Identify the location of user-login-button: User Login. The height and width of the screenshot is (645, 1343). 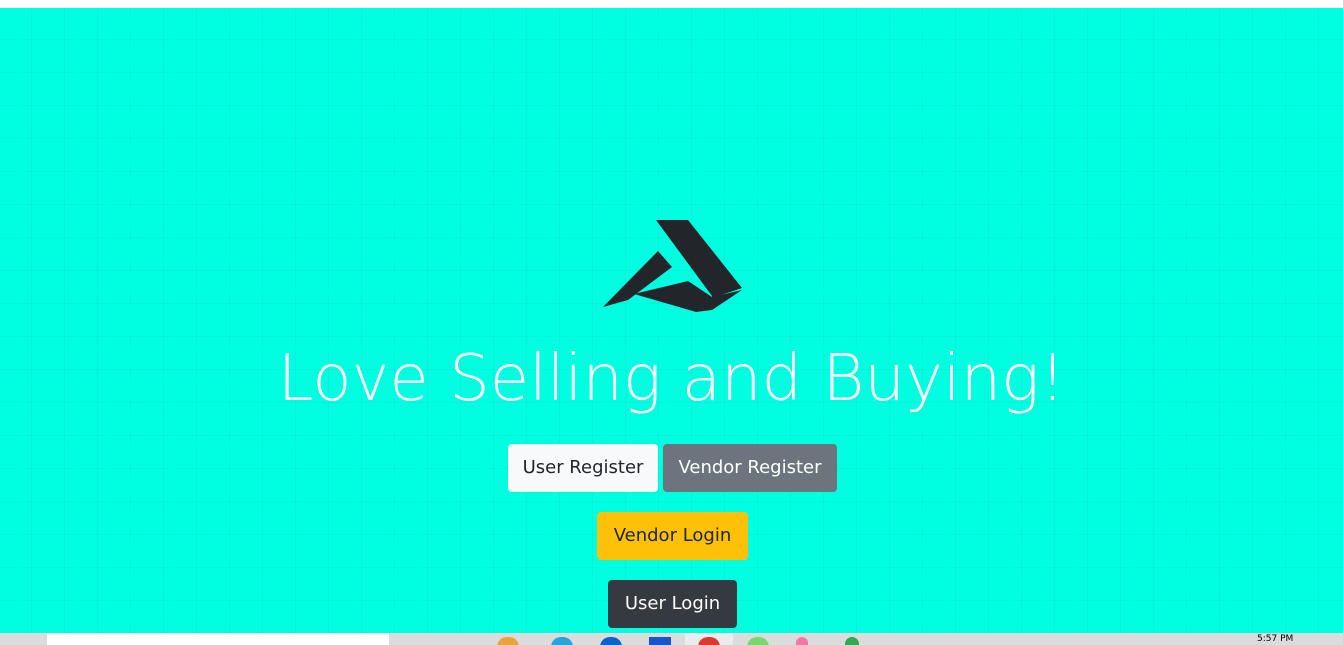
(672, 604).